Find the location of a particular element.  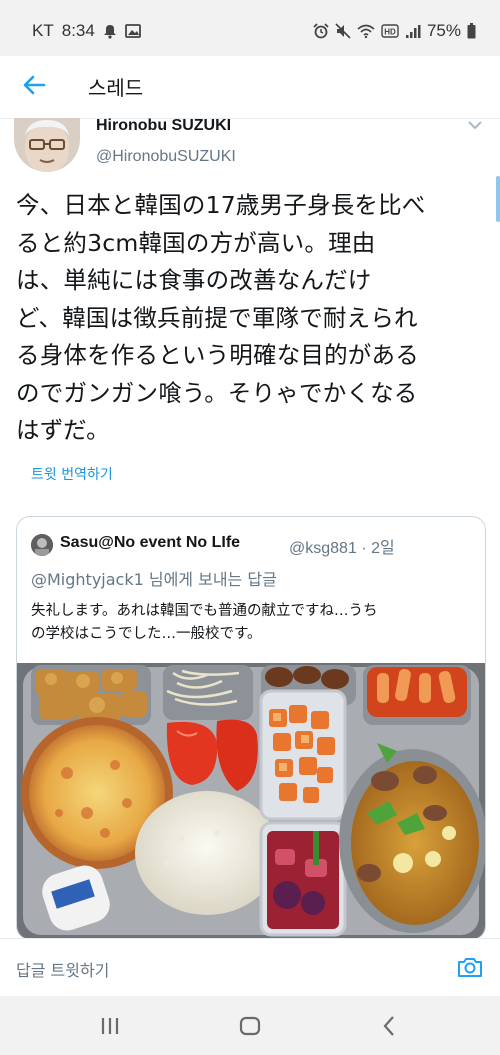

alarm-icon is located at coordinates (321, 31).